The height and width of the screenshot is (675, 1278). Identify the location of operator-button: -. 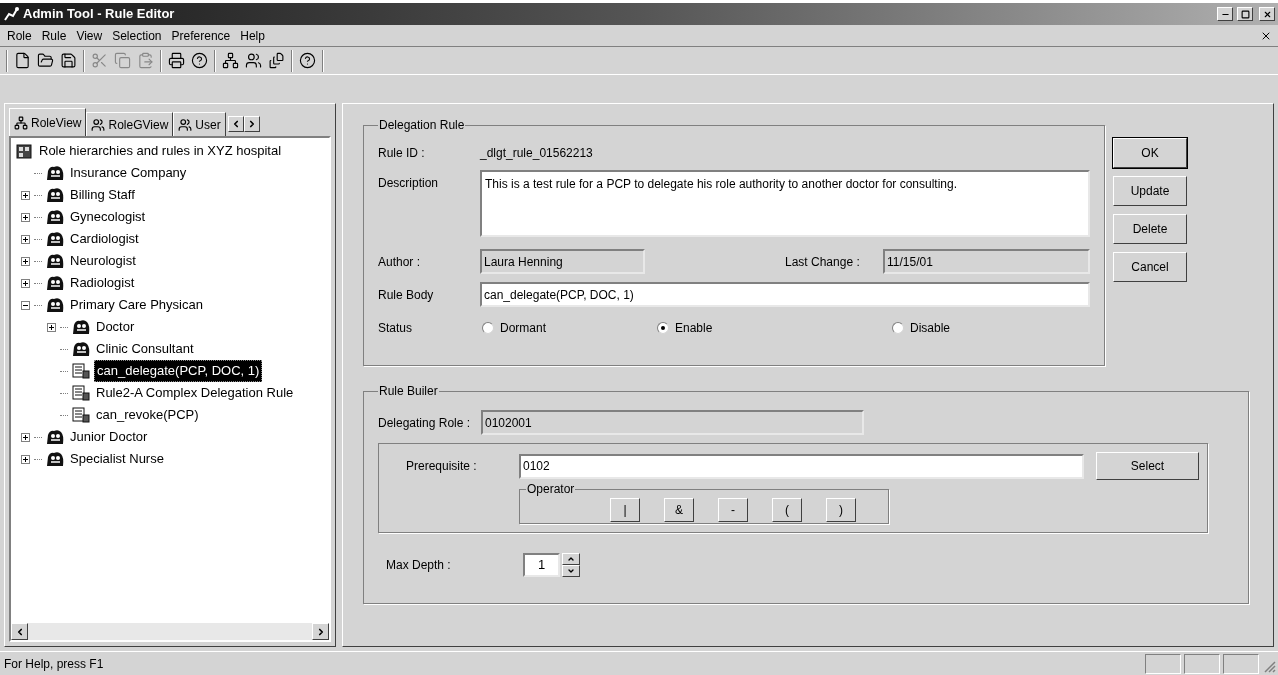
(733, 510).